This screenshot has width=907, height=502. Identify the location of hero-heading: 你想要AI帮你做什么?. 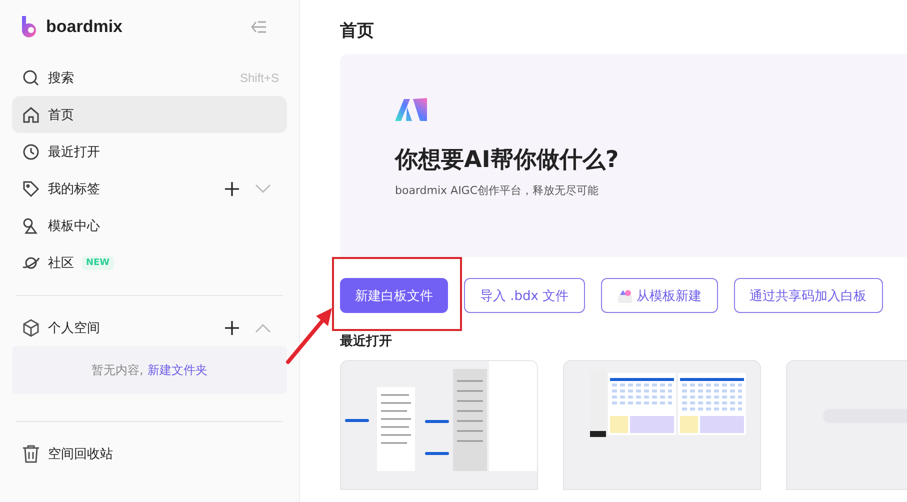
(507, 160).